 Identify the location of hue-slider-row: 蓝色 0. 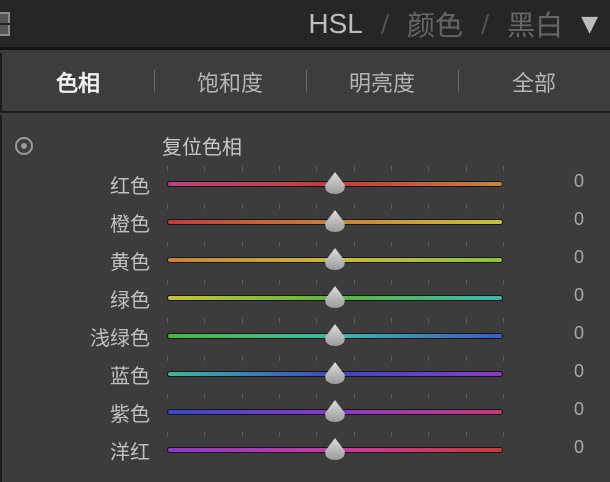
(306, 372).